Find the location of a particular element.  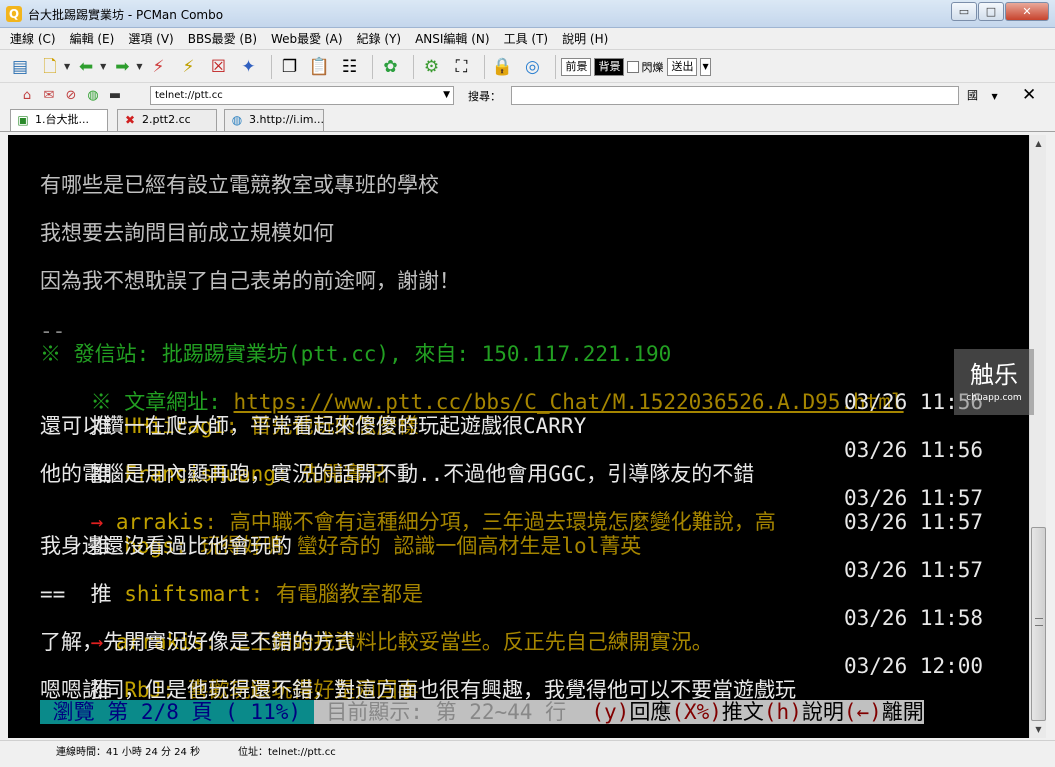

globe-icon: ◍ is located at coordinates (93, 96).